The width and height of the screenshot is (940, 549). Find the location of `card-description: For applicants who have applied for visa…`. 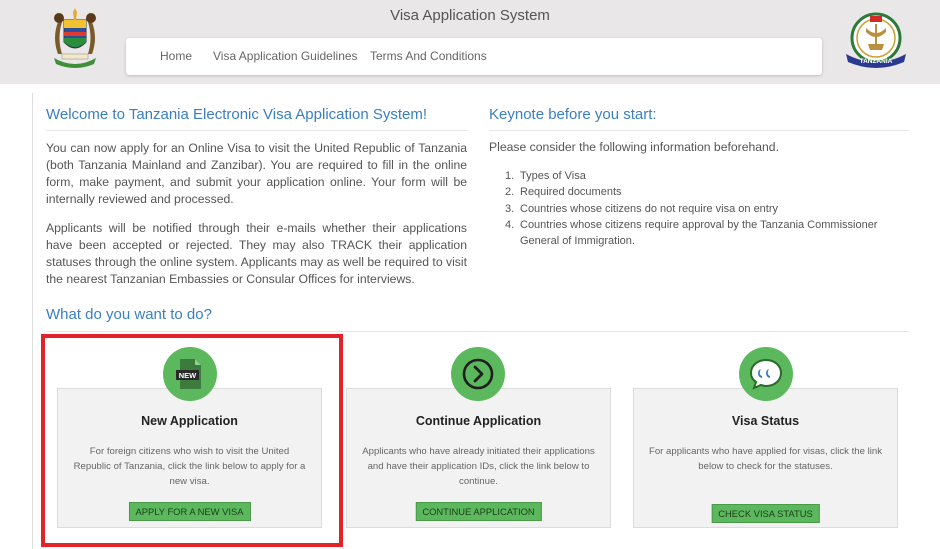

card-description: For applicants who have applied for visa… is located at coordinates (765, 459).